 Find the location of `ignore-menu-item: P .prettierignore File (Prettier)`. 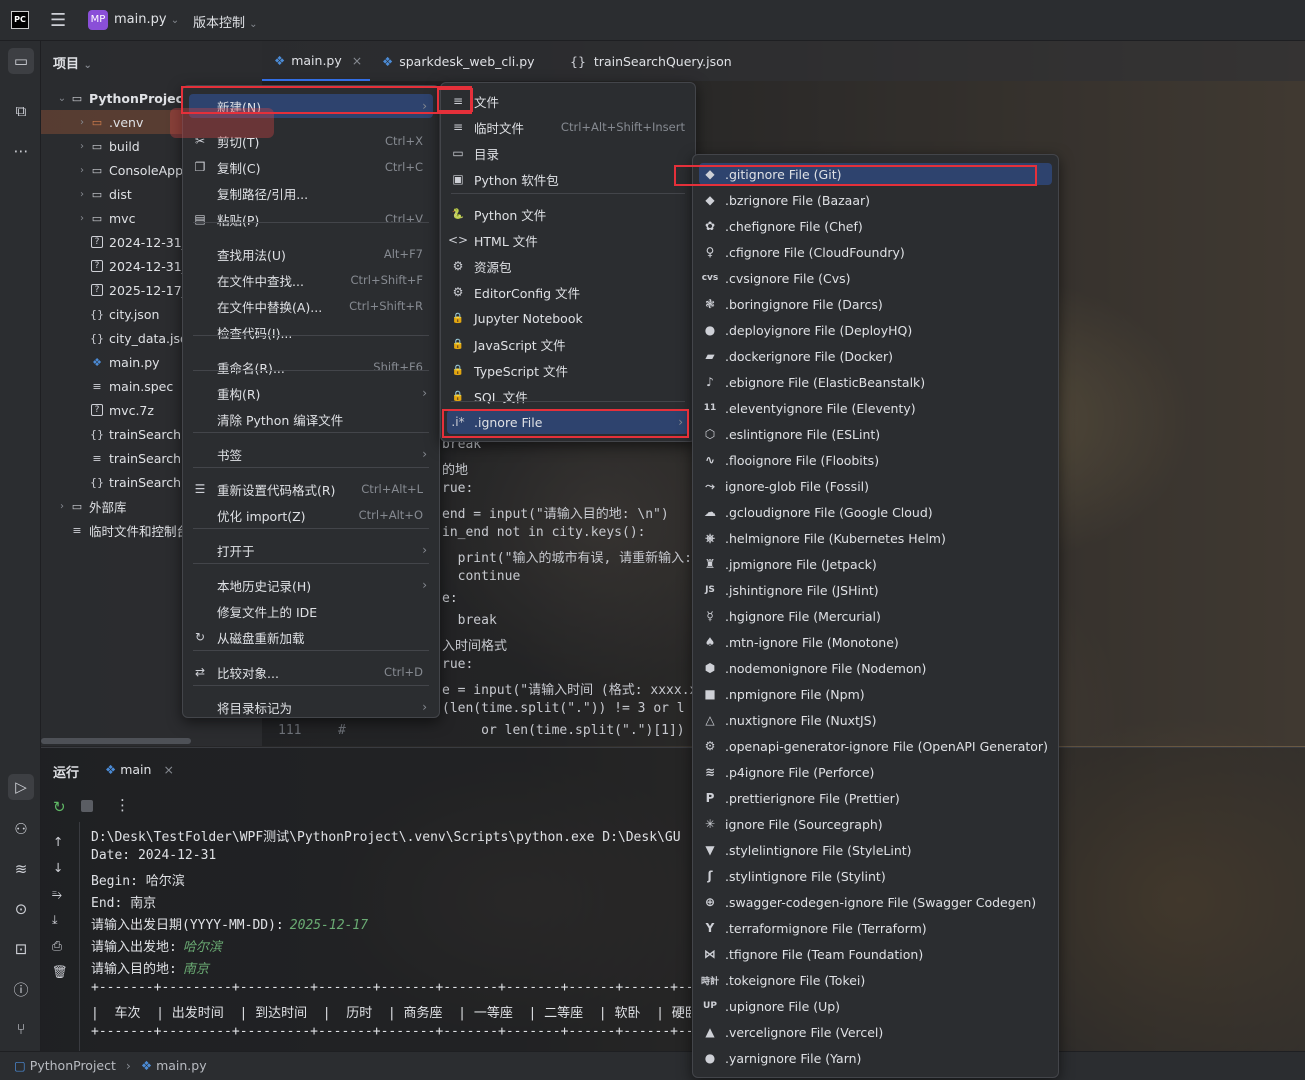

ignore-menu-item: P .prettierignore File (Prettier) is located at coordinates (875, 798).